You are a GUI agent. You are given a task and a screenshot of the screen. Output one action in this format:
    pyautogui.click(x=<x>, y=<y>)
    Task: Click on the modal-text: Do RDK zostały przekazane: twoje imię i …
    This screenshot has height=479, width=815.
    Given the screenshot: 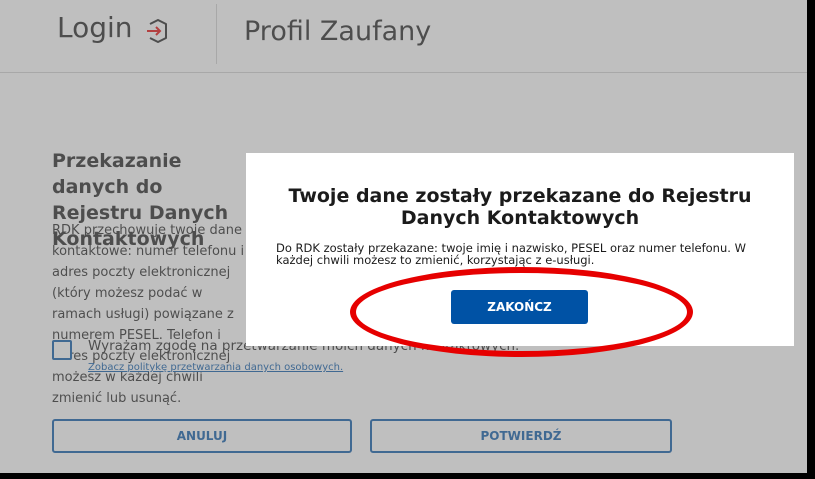 What is the action you would take?
    pyautogui.click(x=511, y=254)
    